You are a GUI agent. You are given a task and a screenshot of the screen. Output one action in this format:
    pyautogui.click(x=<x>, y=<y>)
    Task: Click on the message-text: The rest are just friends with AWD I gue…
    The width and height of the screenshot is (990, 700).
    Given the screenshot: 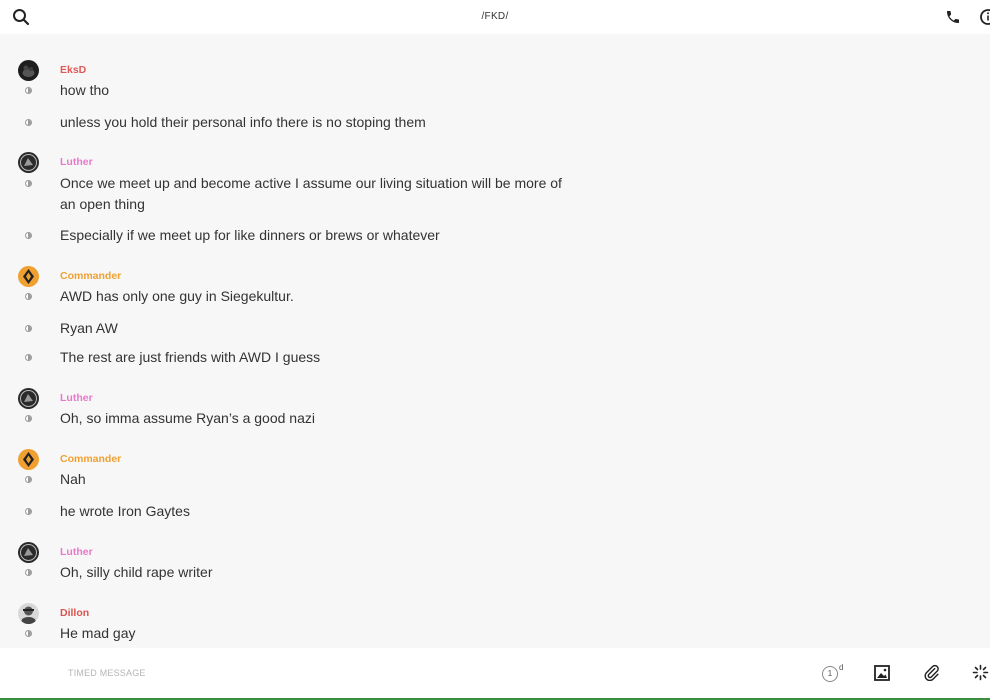 What is the action you would take?
    pyautogui.click(x=190, y=357)
    